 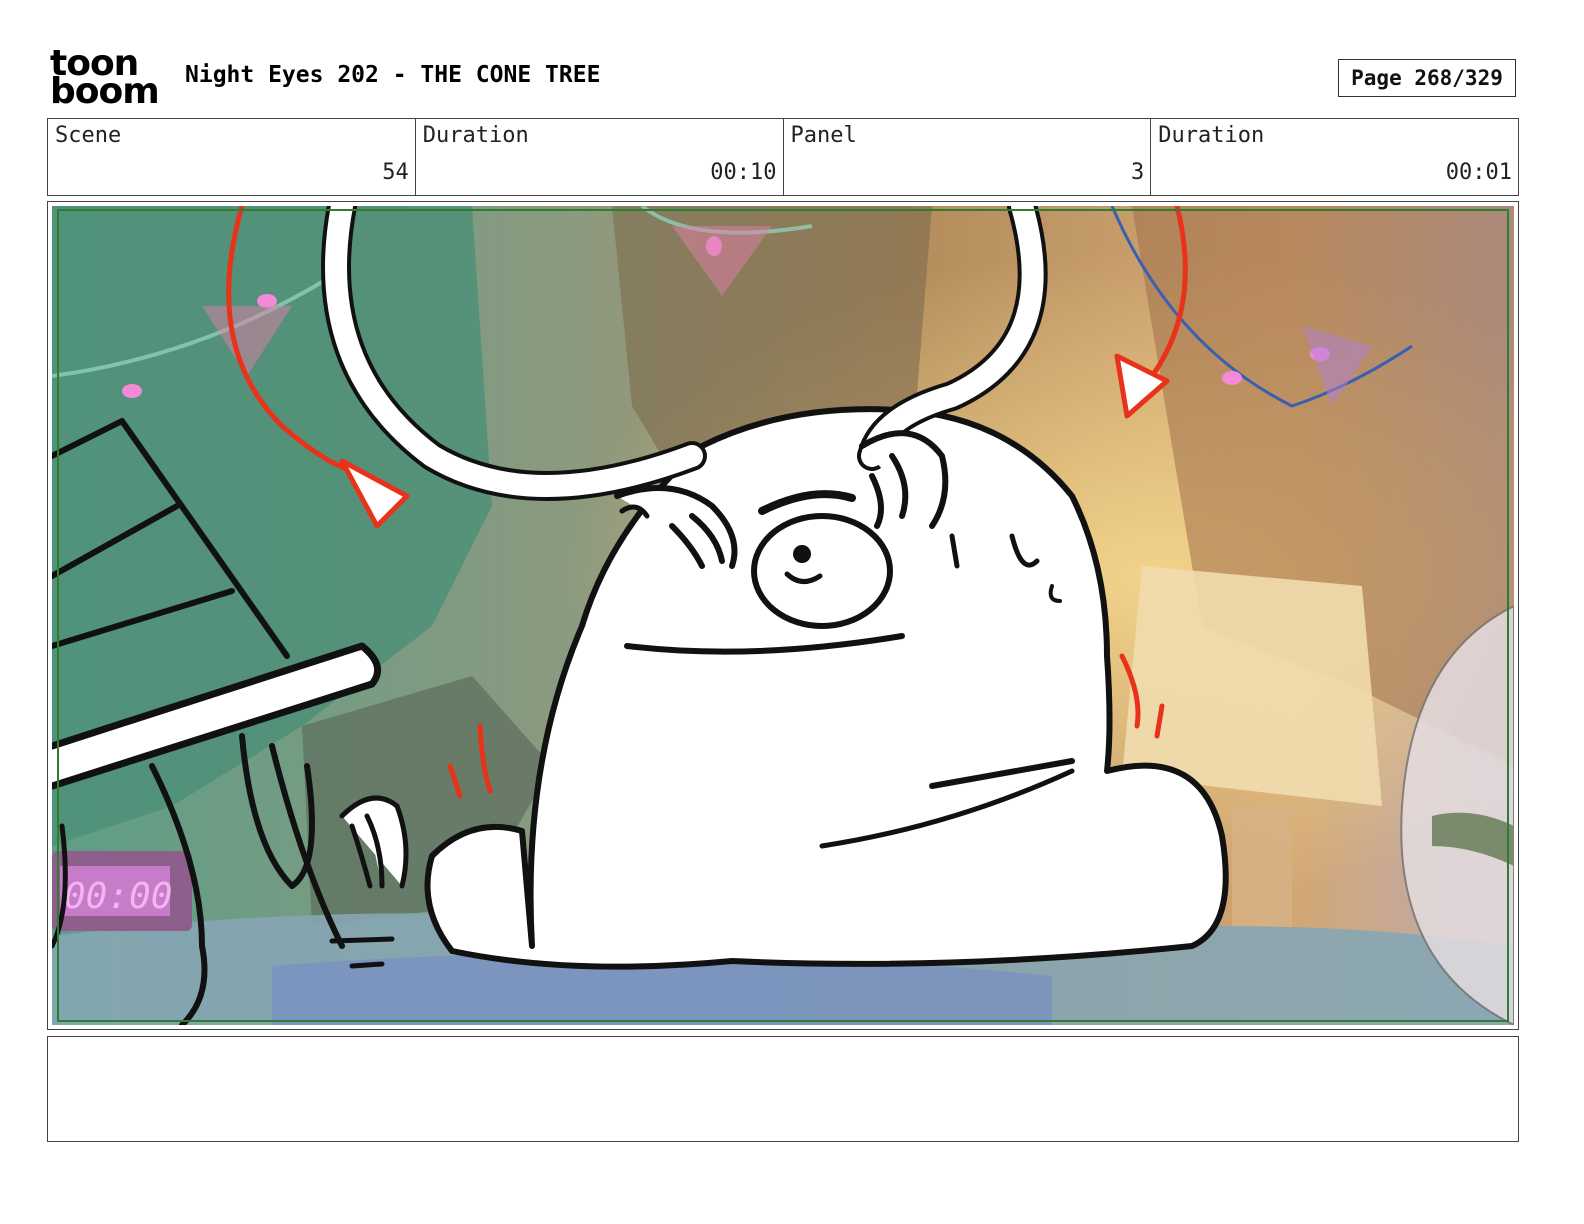 I want to click on panel-duration-cell: Duration 00:01, so click(x=1334, y=157).